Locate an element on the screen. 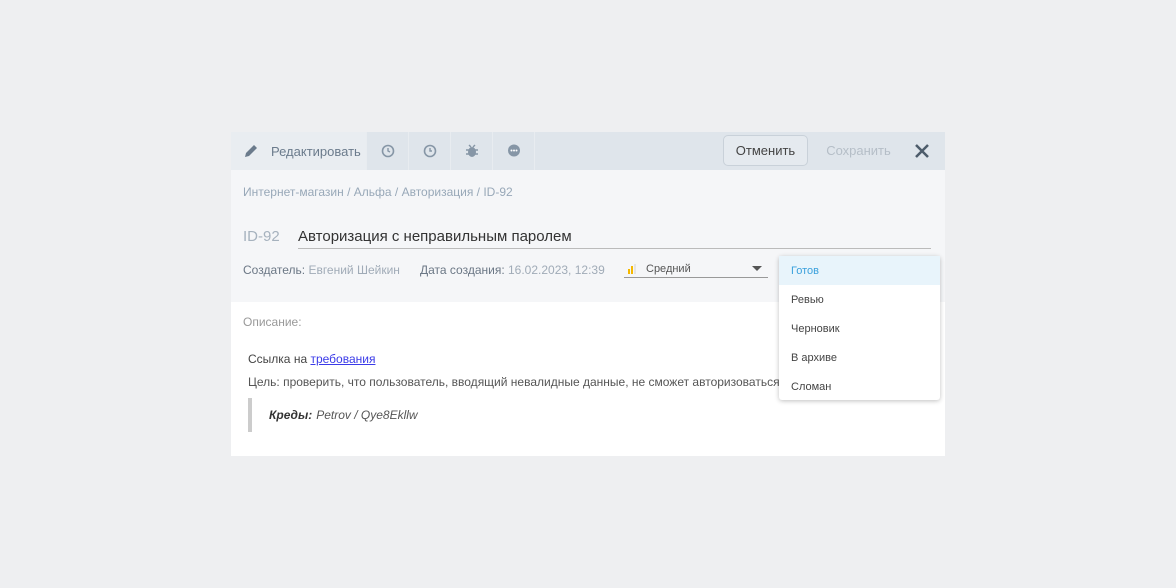  requirements-link: требования is located at coordinates (342, 359).